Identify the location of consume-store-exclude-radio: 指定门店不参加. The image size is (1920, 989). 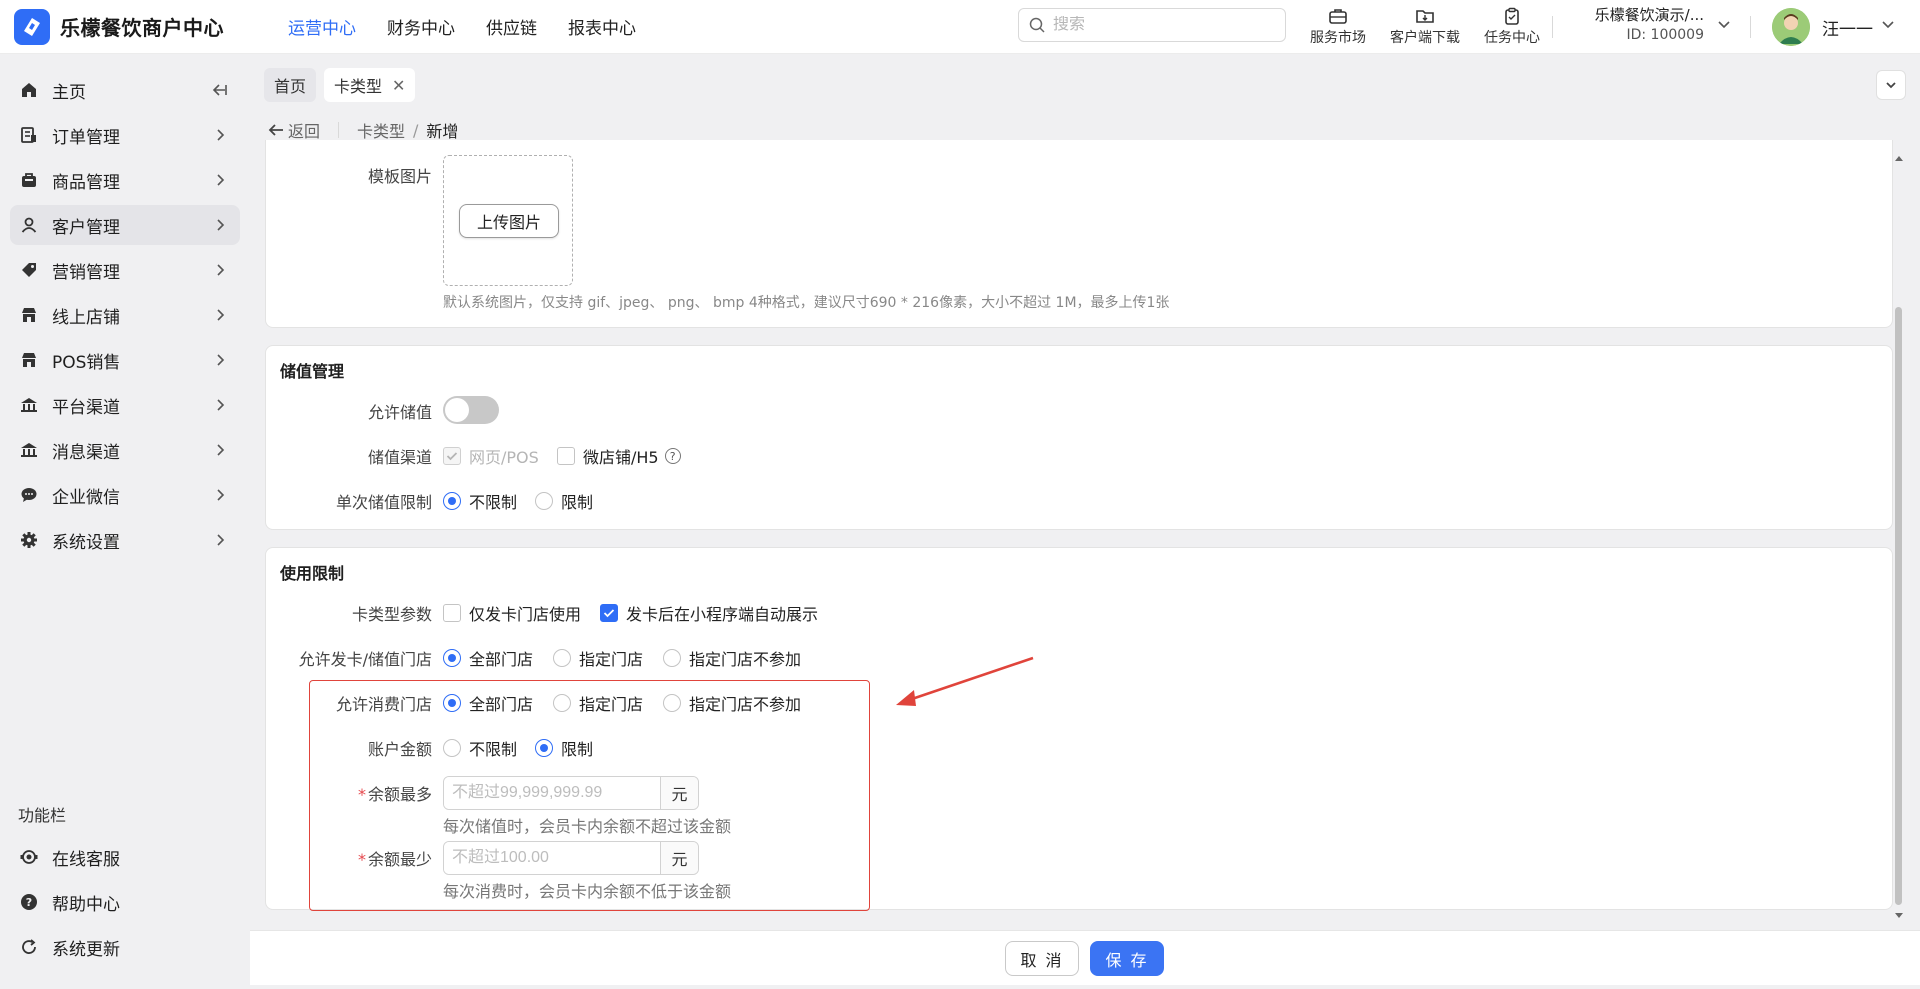
(732, 703).